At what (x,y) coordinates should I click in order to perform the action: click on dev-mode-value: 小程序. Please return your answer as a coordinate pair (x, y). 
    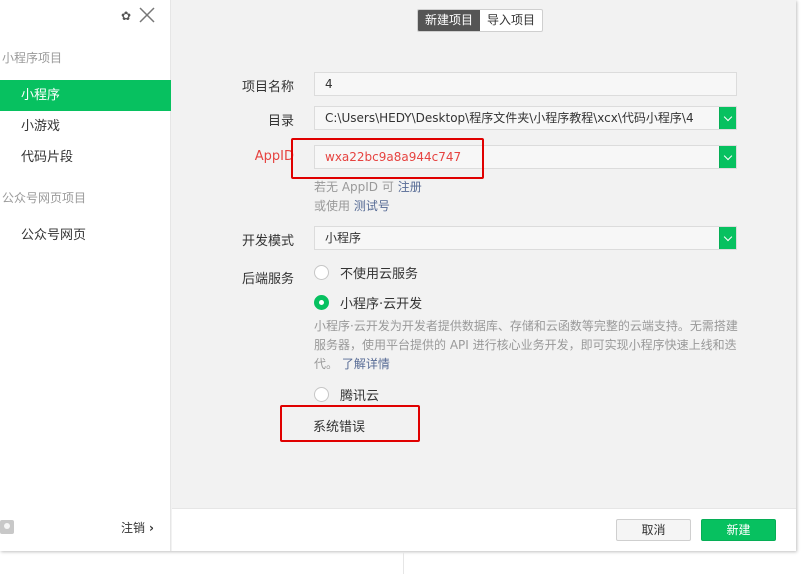
    Looking at the image, I should click on (343, 238).